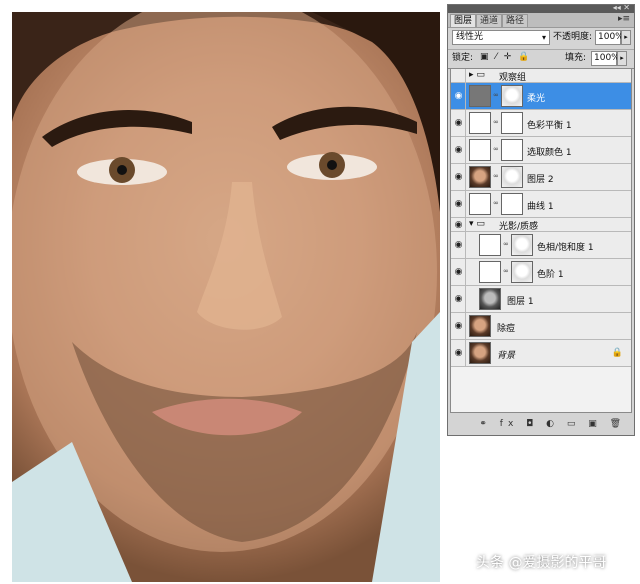 This screenshot has width=640, height=584. I want to click on layer-name: 曲线 1, so click(540, 207).